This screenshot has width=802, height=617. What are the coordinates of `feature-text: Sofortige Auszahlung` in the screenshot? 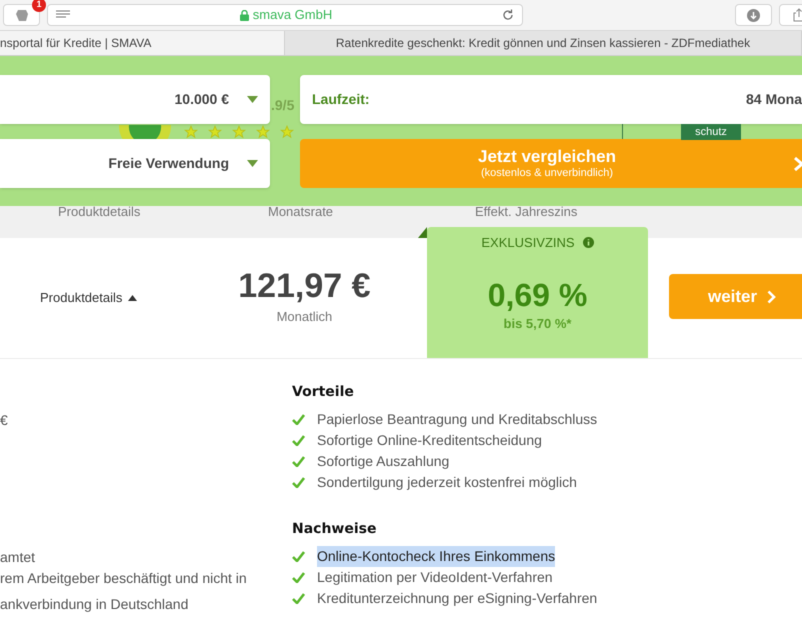 It's located at (383, 461).